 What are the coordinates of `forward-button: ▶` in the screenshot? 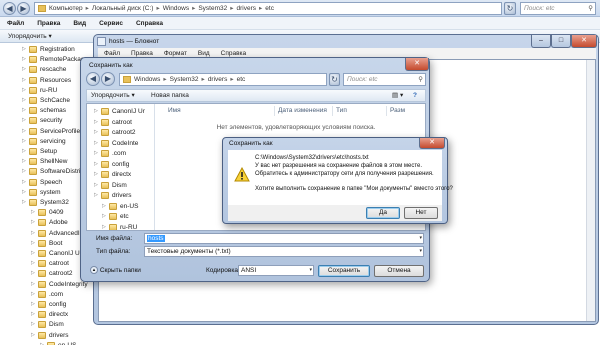 It's located at (23, 8).